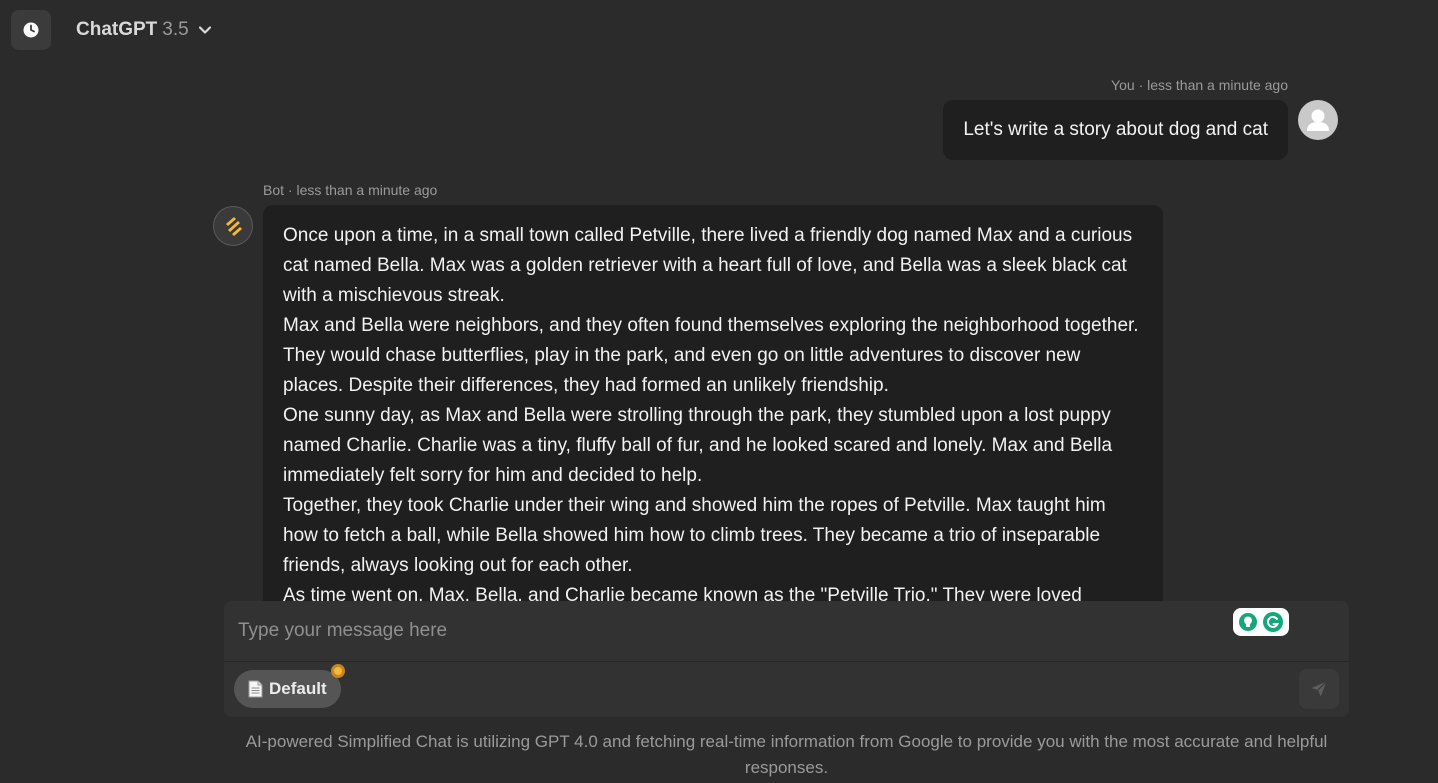  What do you see at coordinates (786, 661) in the screenshot?
I see `composer-divider` at bounding box center [786, 661].